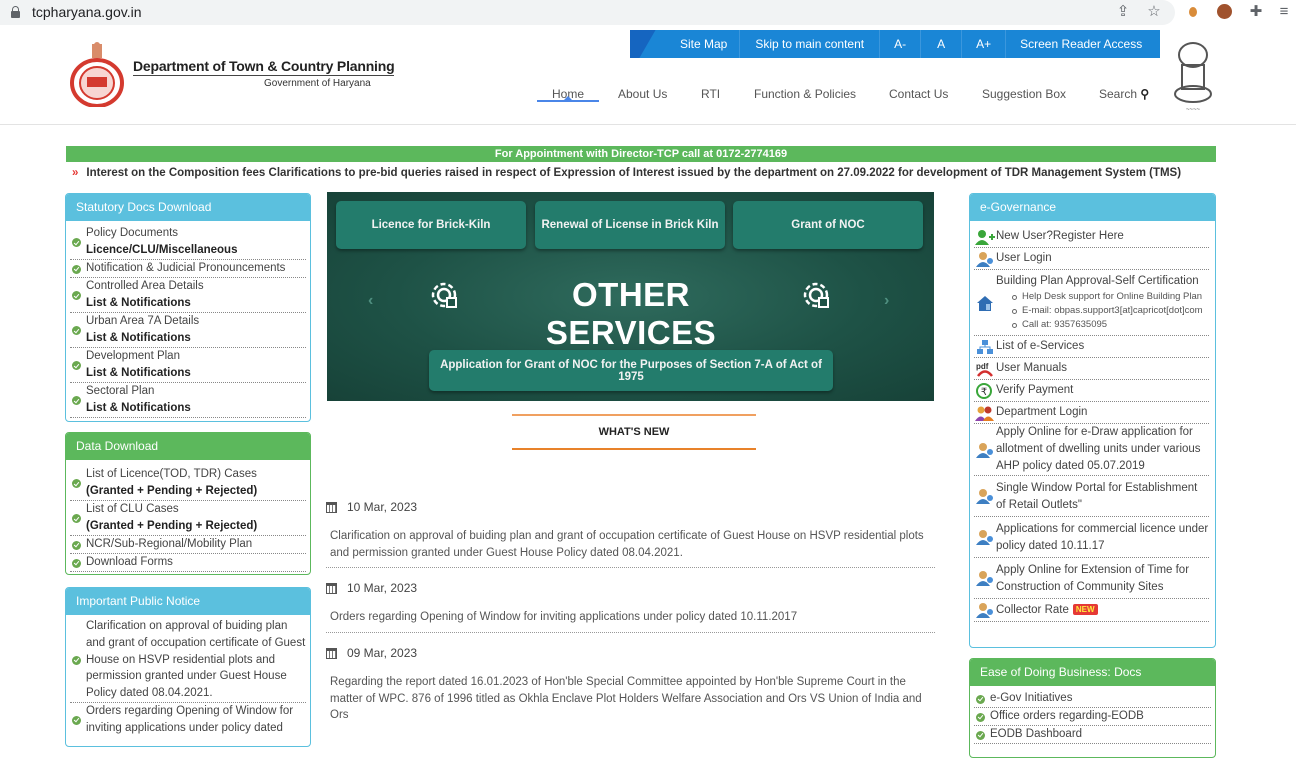  I want to click on national-emblem-logo: ~~~~, so click(1193, 77).